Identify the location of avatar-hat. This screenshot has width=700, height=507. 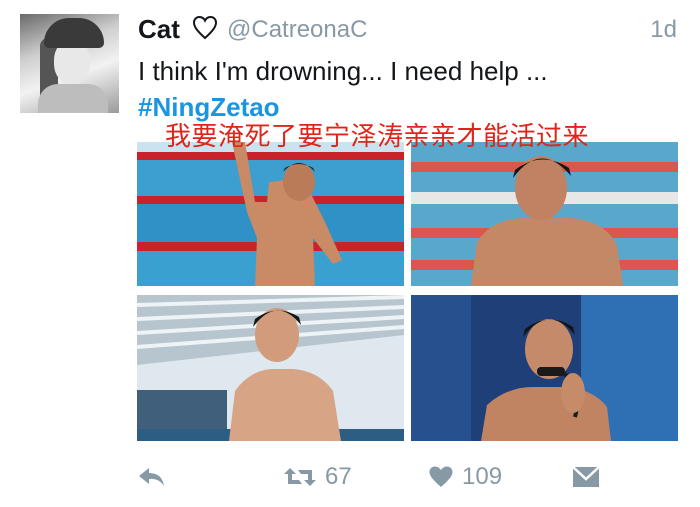
(74, 33).